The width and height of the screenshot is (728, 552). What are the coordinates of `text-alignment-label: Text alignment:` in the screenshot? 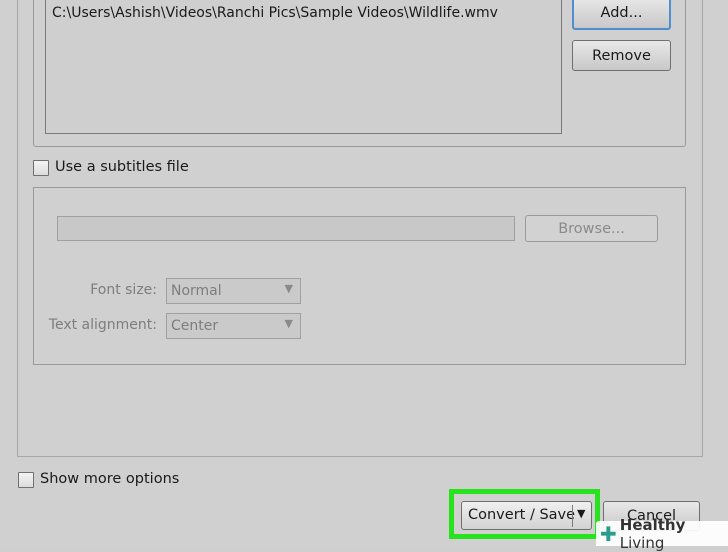 It's located at (102, 325).